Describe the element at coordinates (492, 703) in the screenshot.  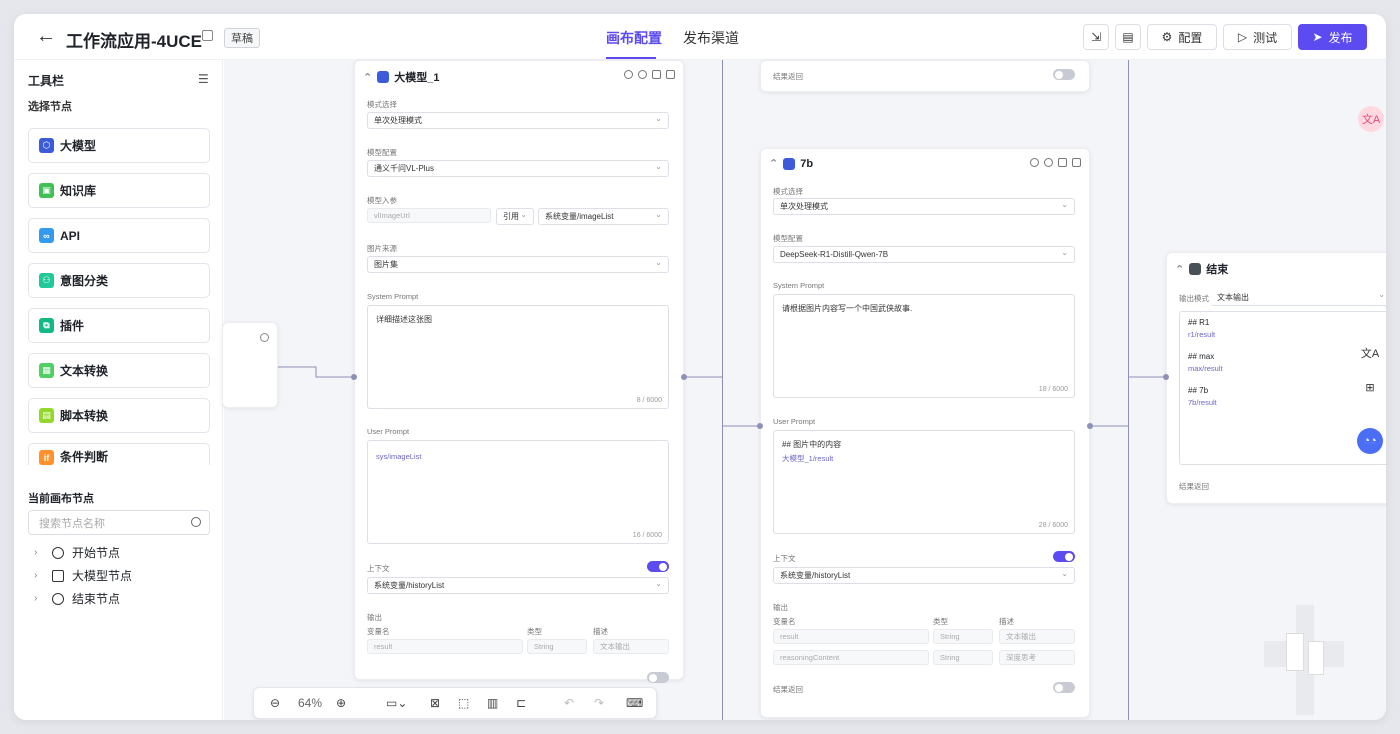
I see `layout-icon: ▥` at that location.